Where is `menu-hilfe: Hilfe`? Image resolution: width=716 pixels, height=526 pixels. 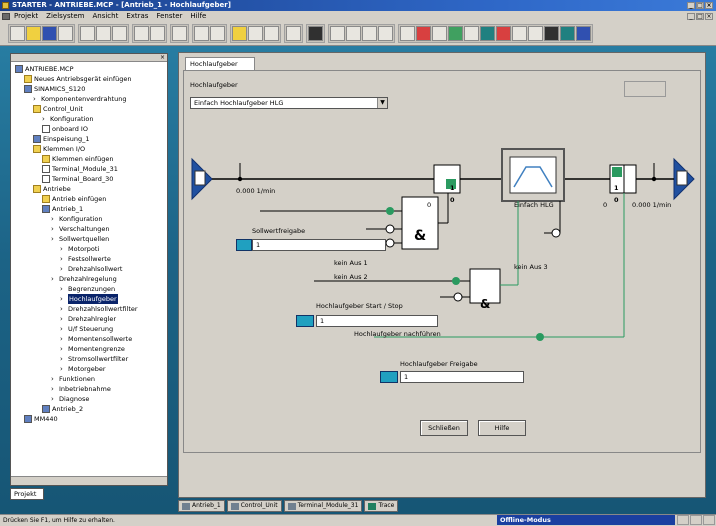 menu-hilfe: Hilfe is located at coordinates (198, 16).